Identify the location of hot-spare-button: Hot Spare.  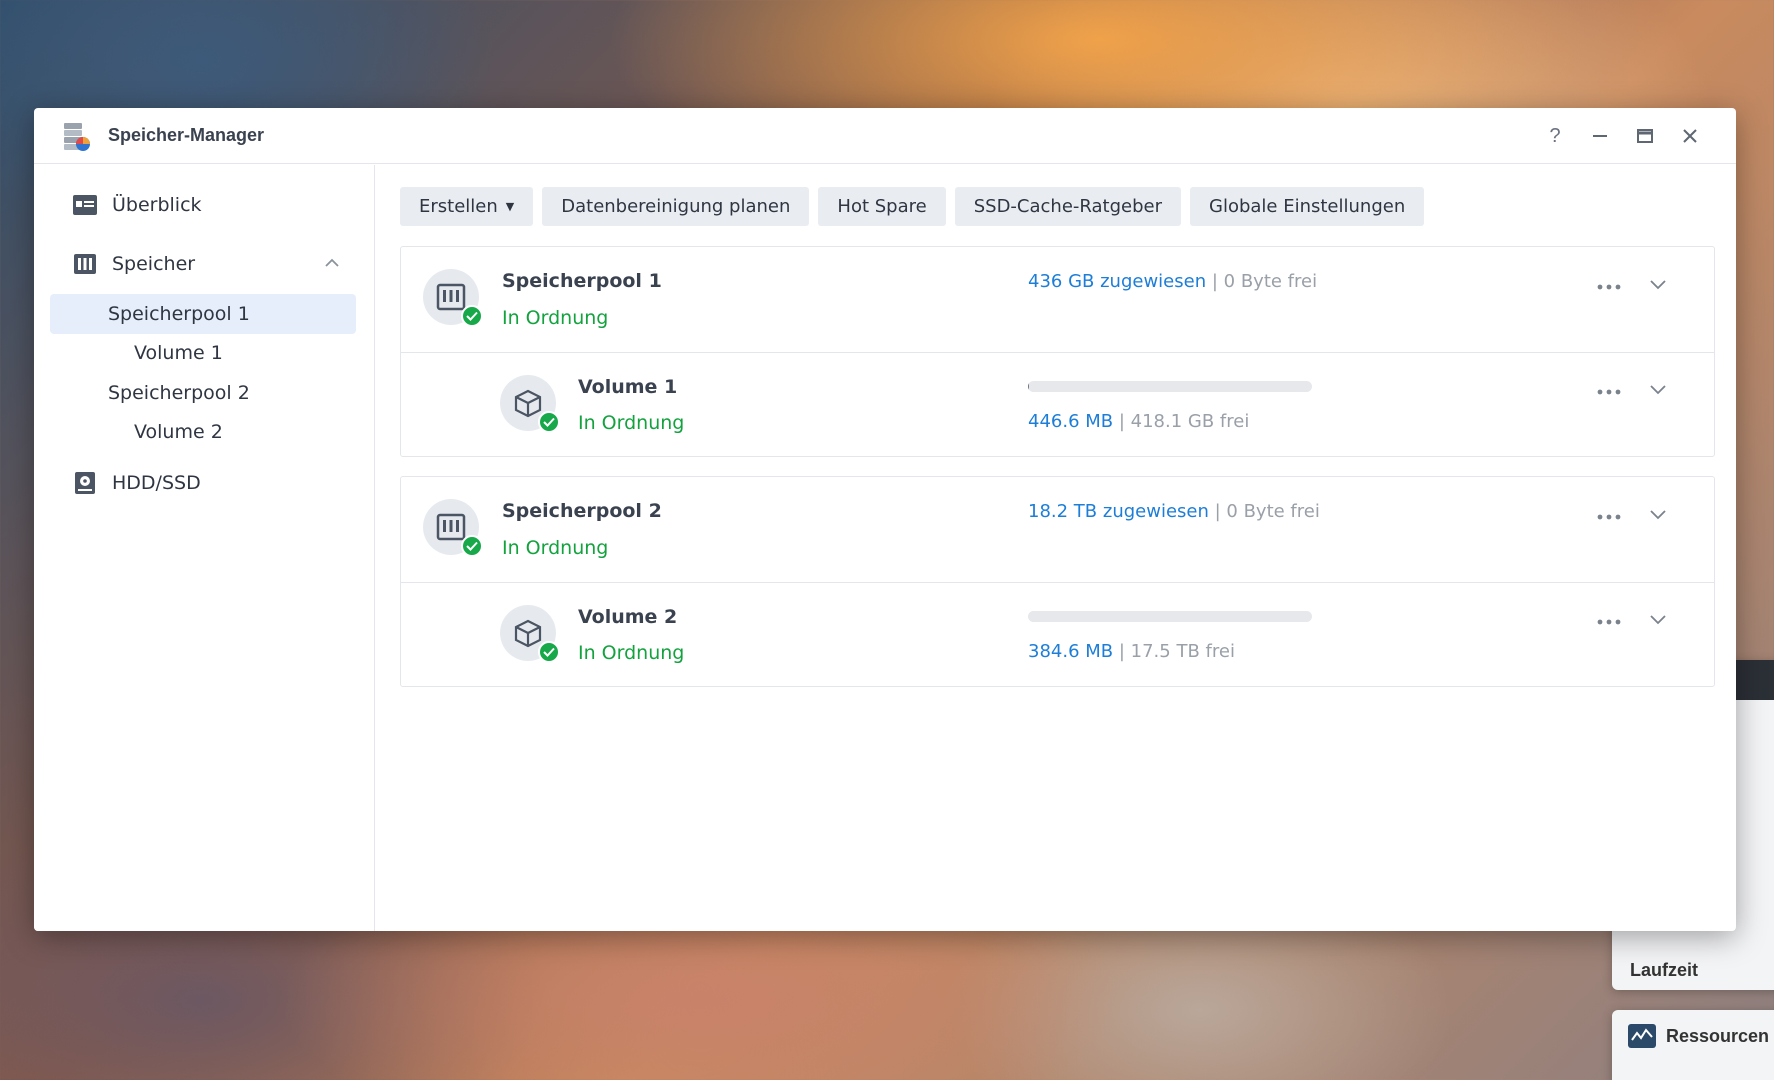
(882, 206).